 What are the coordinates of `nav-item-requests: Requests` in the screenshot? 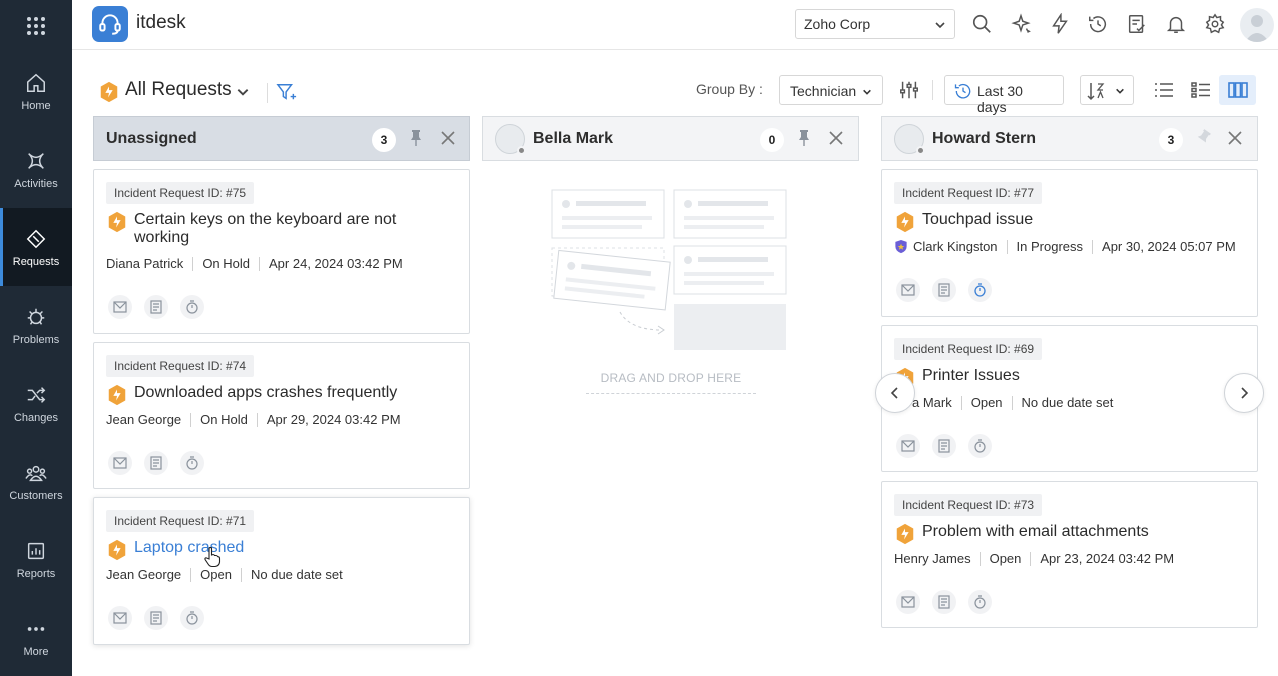 It's located at (36, 247).